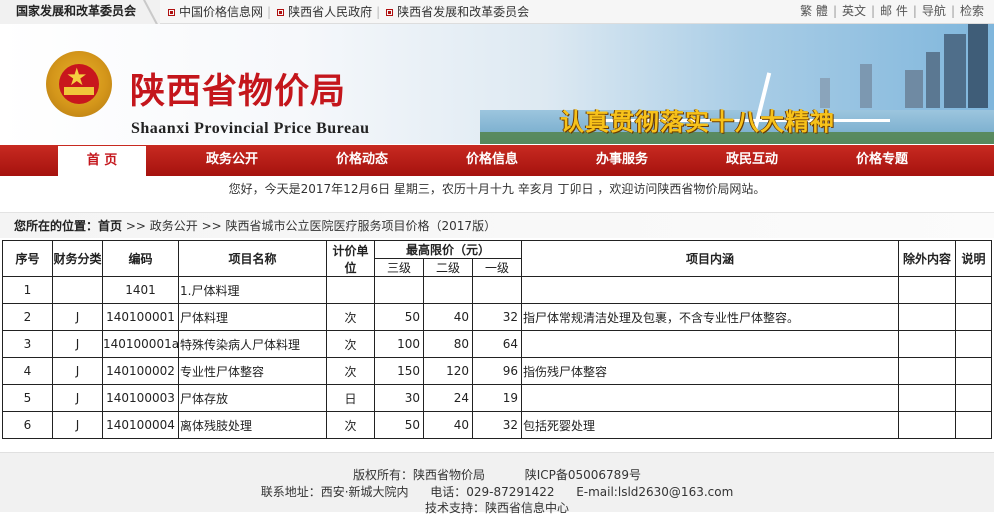 Image resolution: width=994 pixels, height=516 pixels. I want to click on table-row: 1 1401 1.尸体料理, so click(497, 290).